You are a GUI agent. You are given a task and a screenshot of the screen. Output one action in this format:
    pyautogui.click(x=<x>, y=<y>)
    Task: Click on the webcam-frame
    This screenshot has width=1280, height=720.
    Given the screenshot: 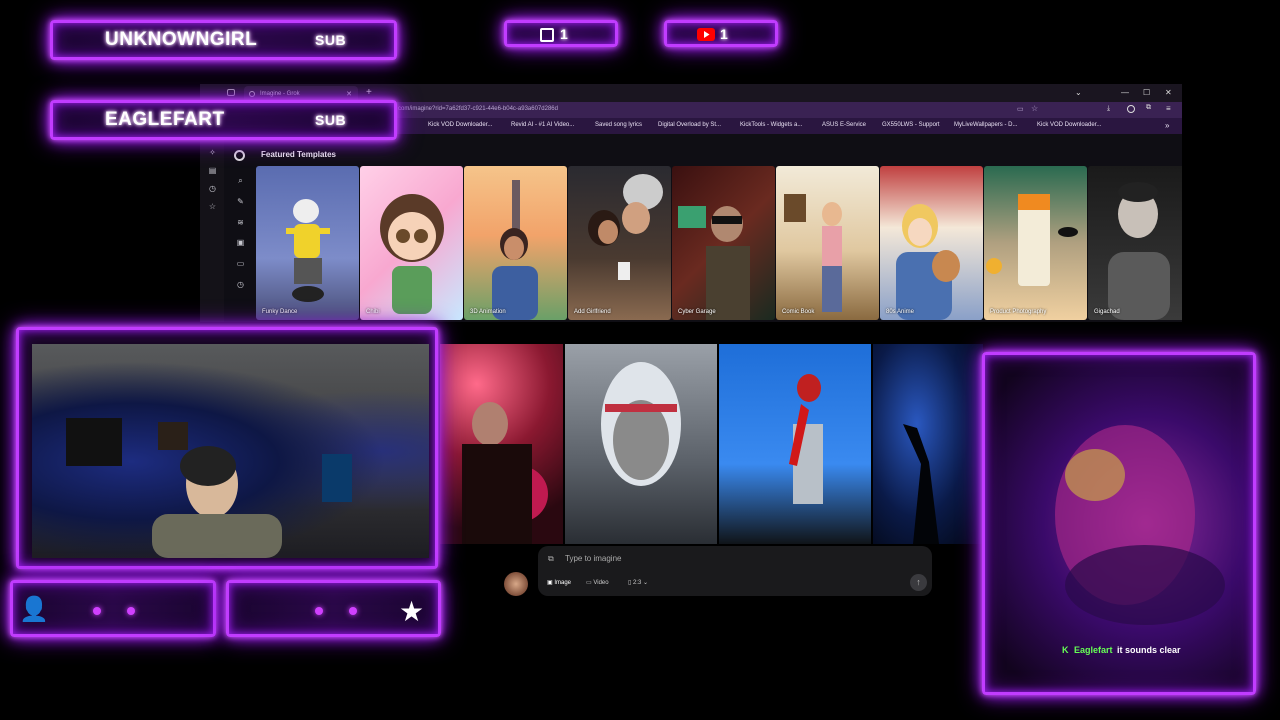 What is the action you would take?
    pyautogui.click(x=227, y=448)
    